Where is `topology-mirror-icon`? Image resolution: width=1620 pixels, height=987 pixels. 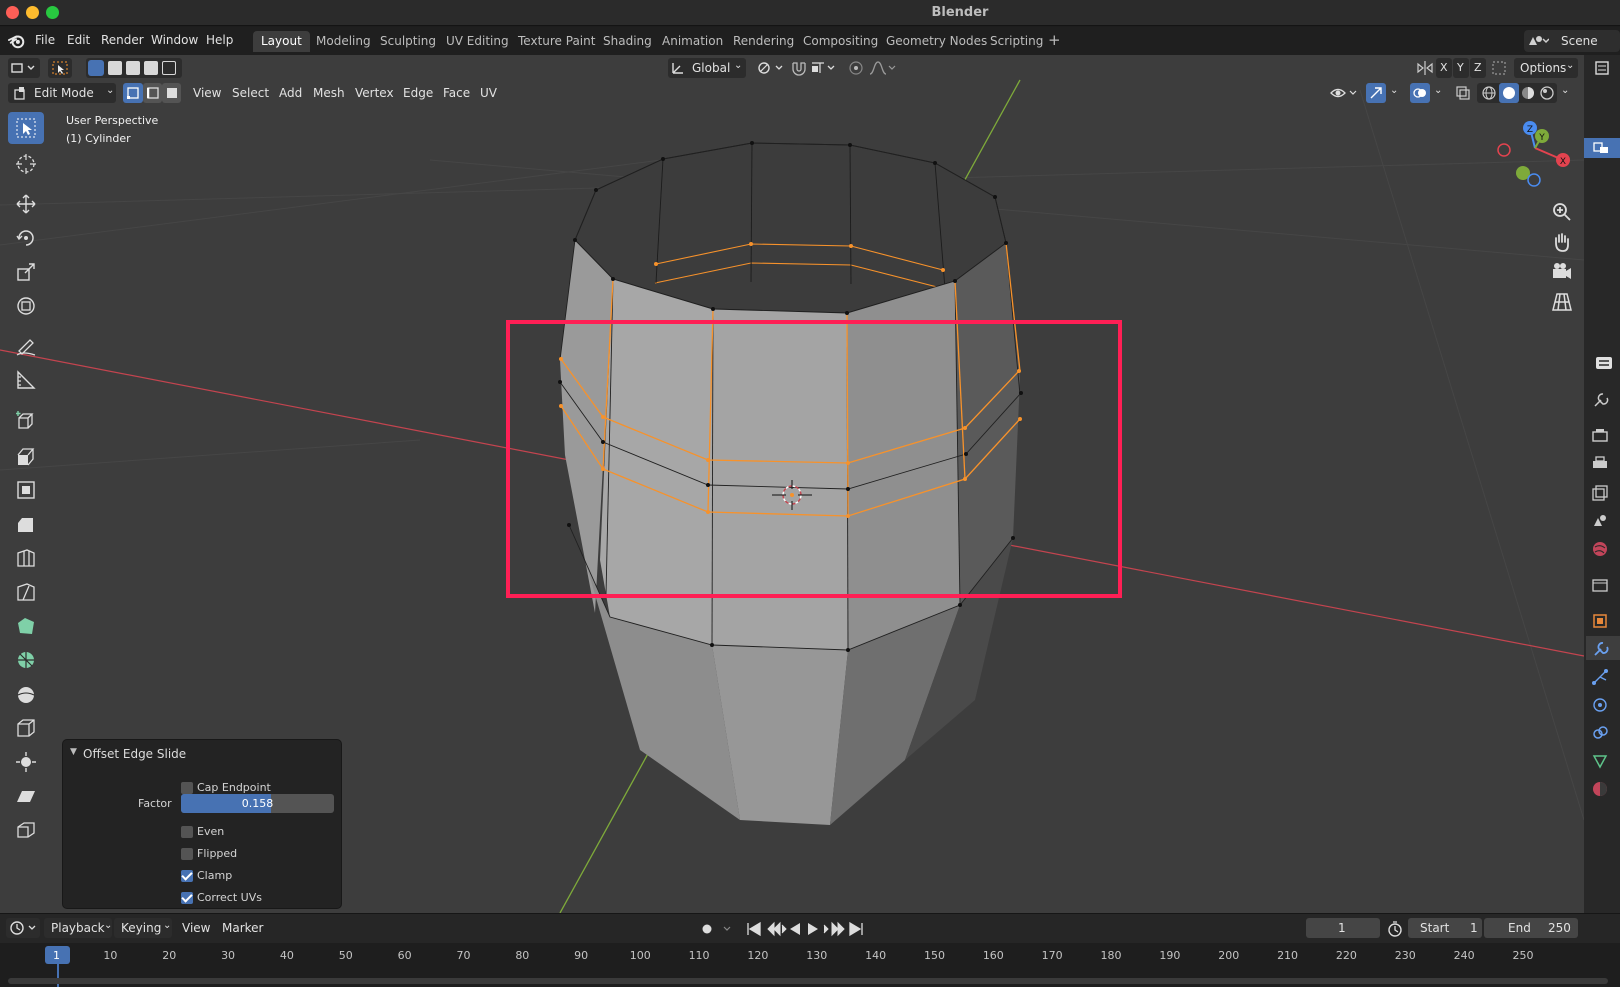
topology-mirror-icon is located at coordinates (1499, 68).